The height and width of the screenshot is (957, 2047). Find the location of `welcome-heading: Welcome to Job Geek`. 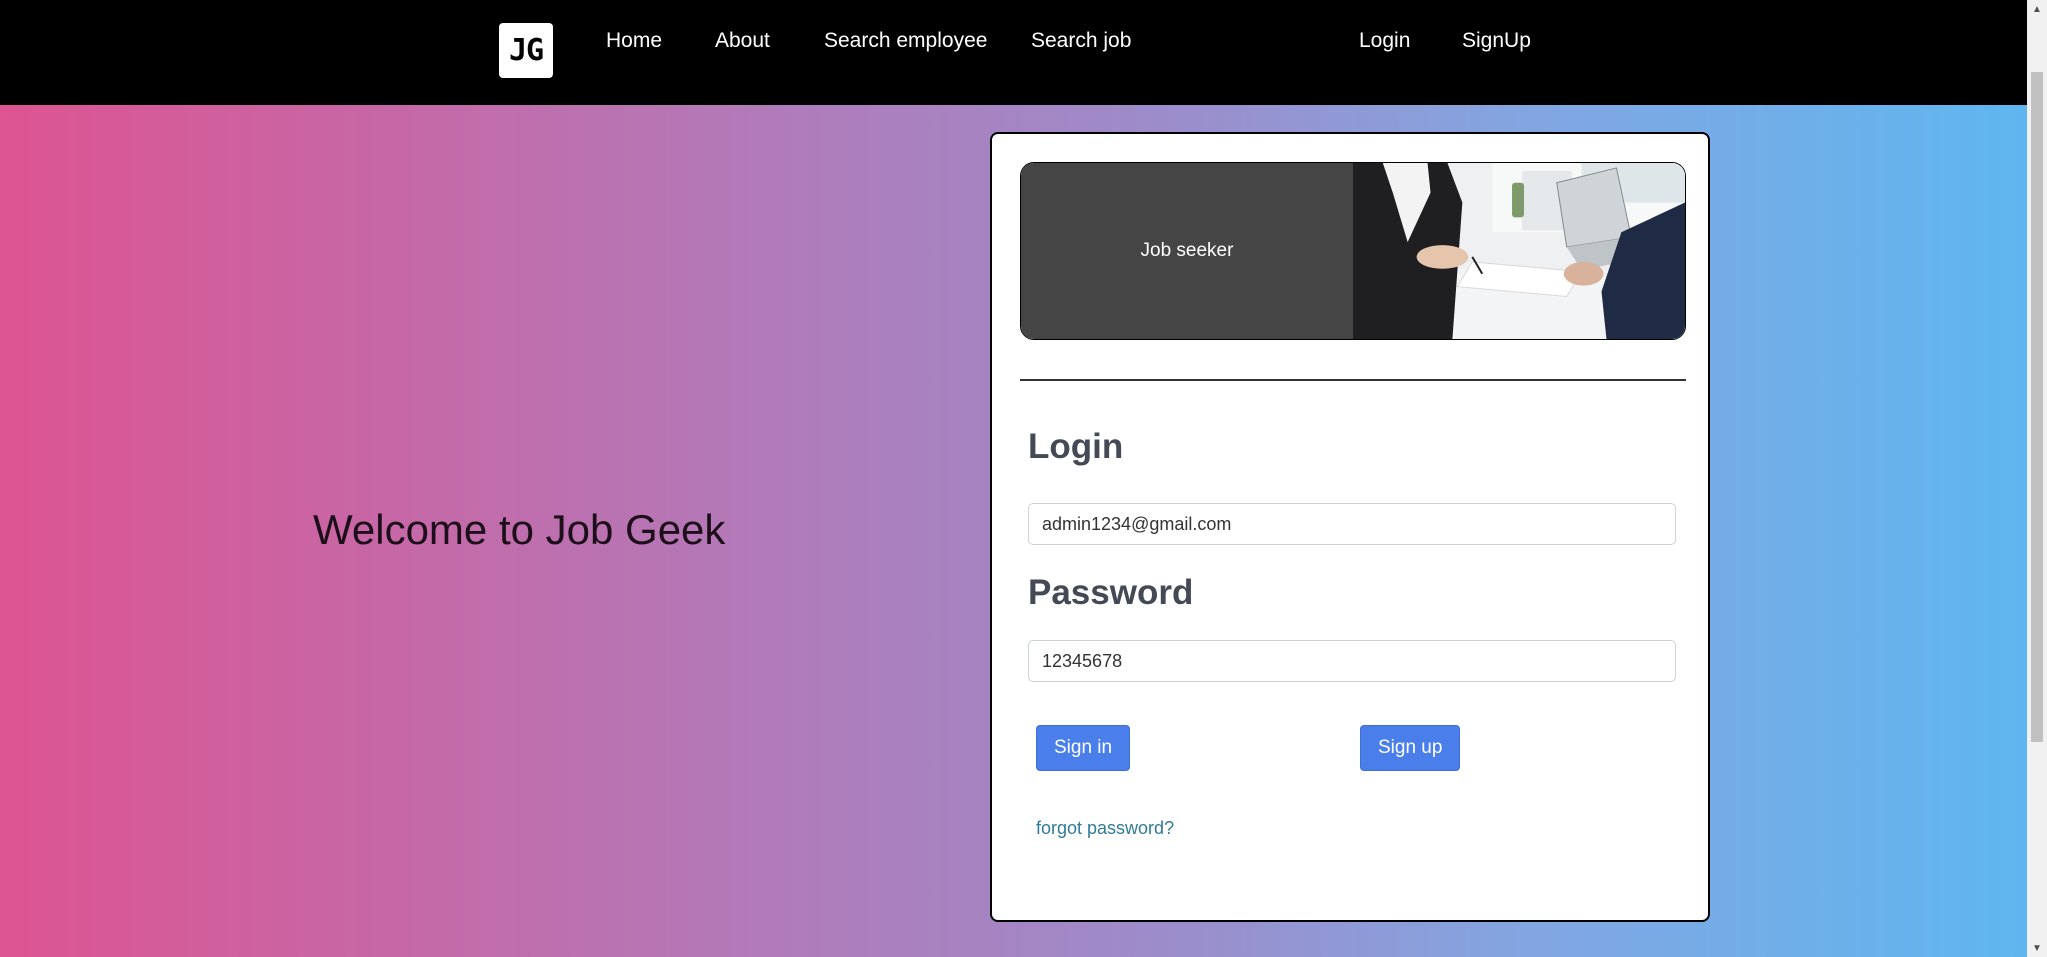

welcome-heading: Welcome to Job Geek is located at coordinates (519, 529).